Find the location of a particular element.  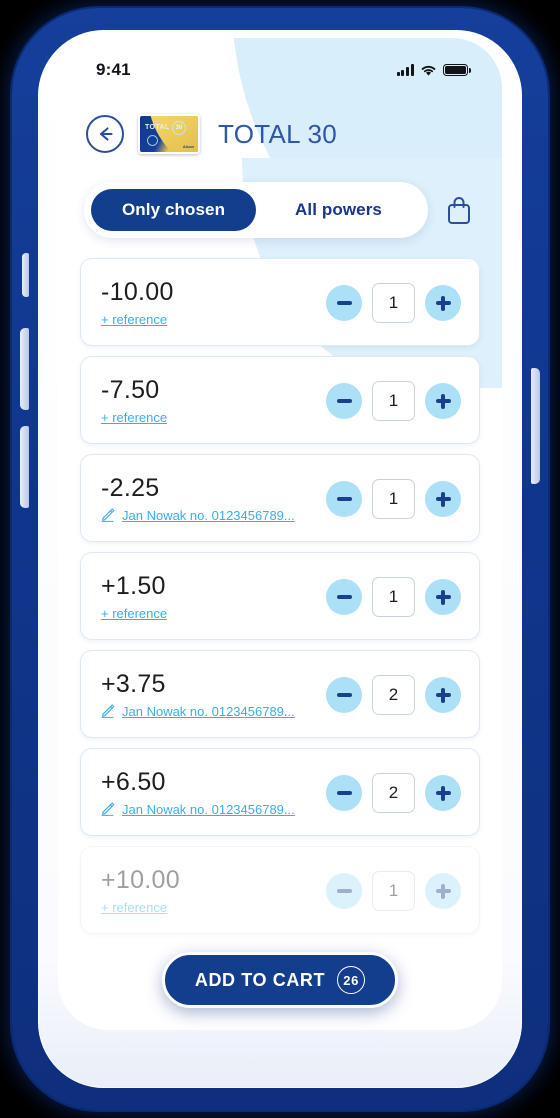

product-thumbnail-footer: Alcon is located at coordinates (188, 146).